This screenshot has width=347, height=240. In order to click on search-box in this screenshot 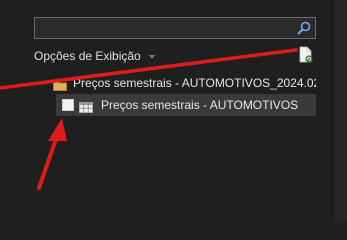, I will do `click(175, 28)`.